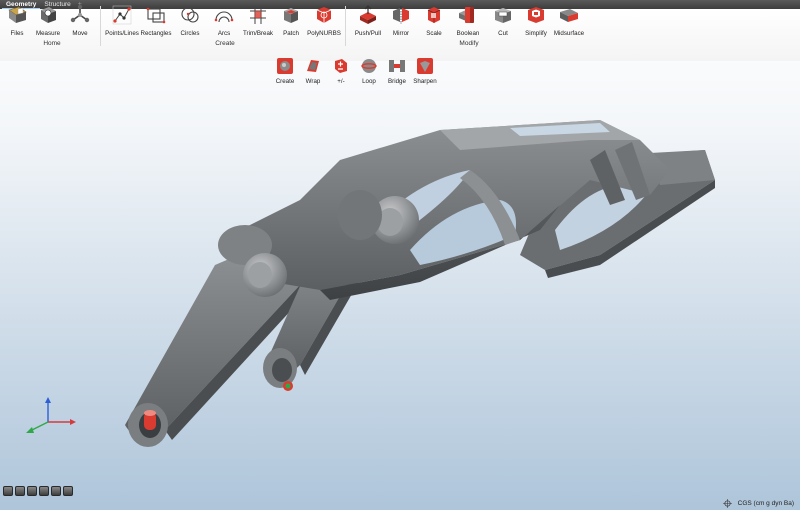 The height and width of the screenshot is (510, 800). Describe the element at coordinates (38, 491) in the screenshot. I see `view-toolbar` at that location.